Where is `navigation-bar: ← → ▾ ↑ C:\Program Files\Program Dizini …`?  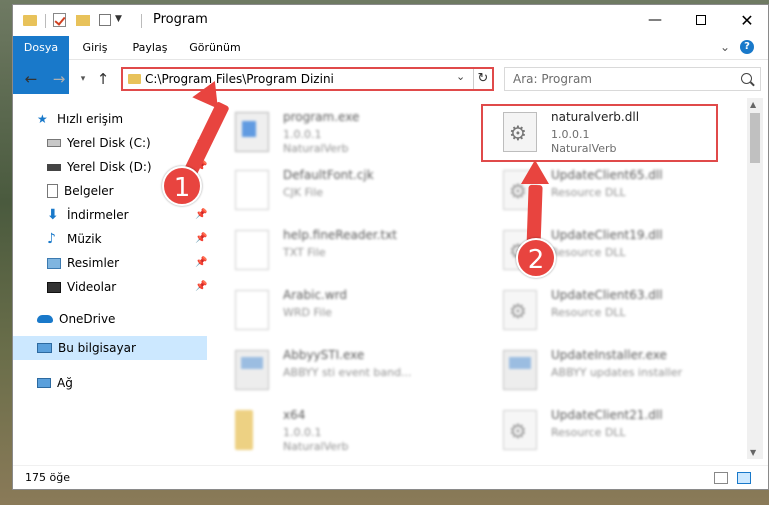 navigation-bar: ← → ▾ ↑ C:\Program Files\Program Dizini … is located at coordinates (390, 79).